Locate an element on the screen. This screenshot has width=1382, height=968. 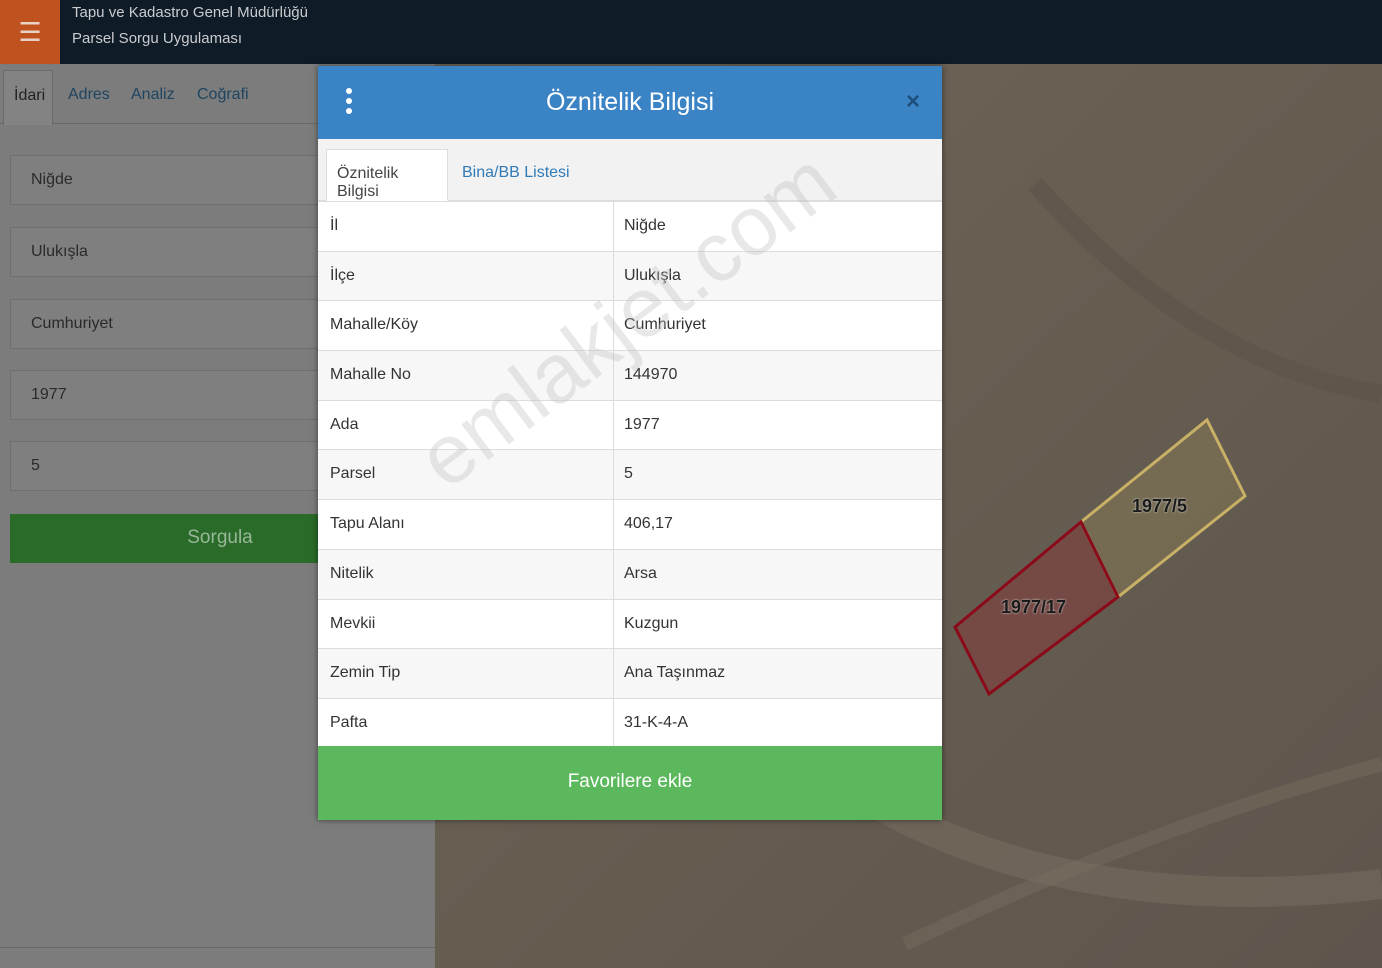
app-title: Tapu ve Kadastro Genel Müdürlüğü is located at coordinates (190, 12).